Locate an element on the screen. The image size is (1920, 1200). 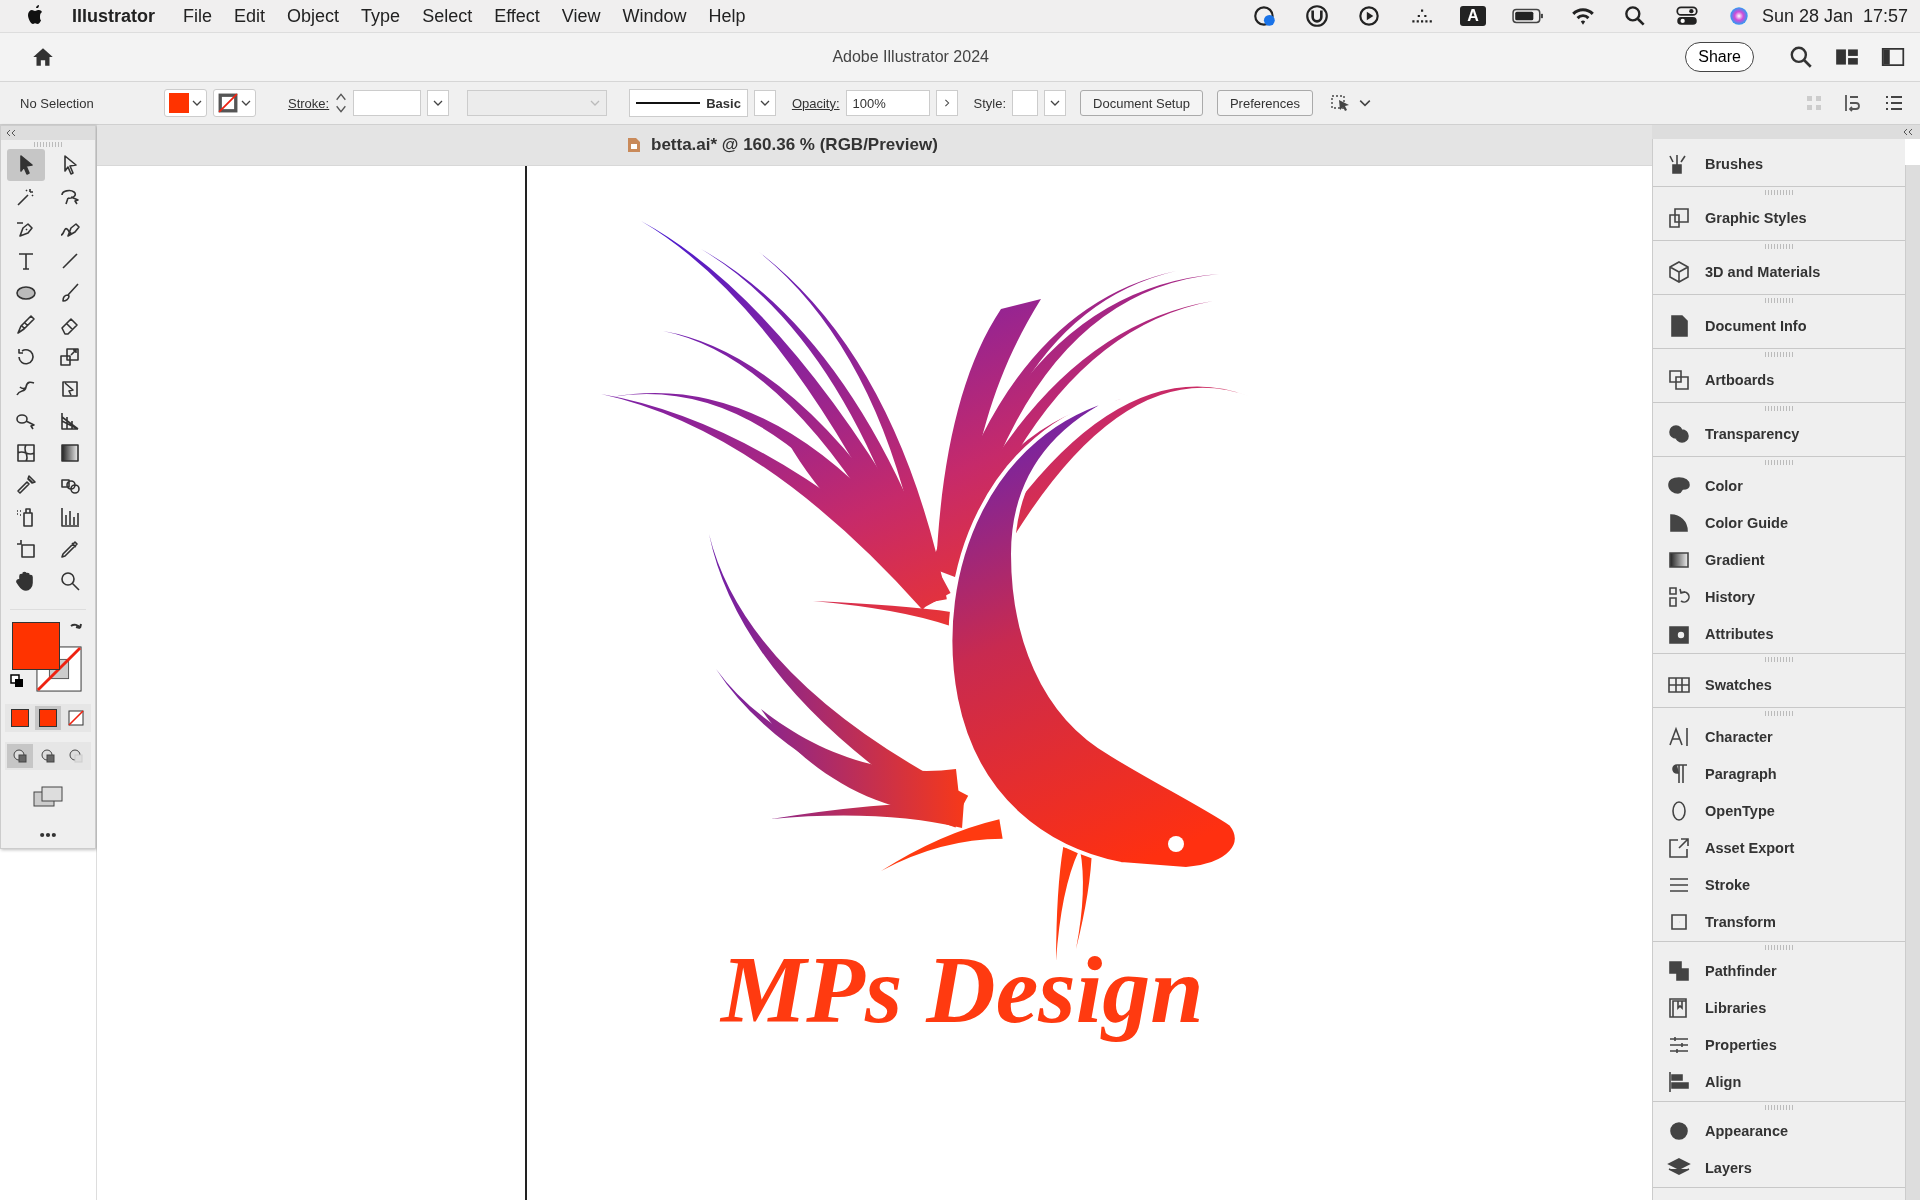
column-graph-icon is located at coordinates (70, 517).